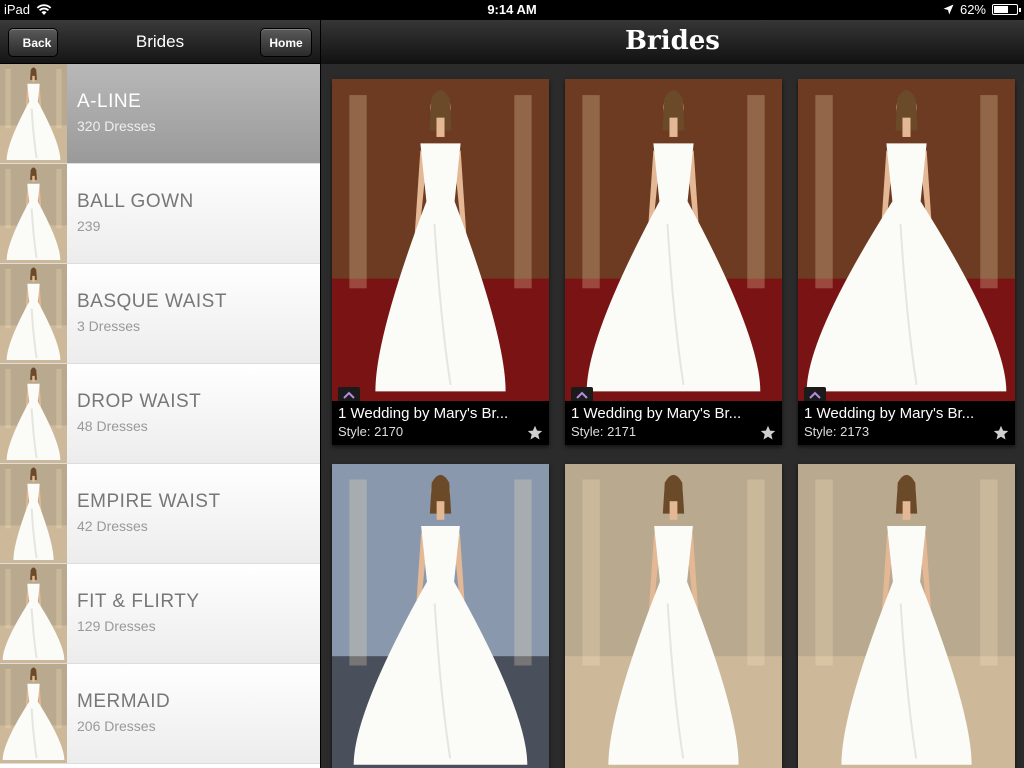 Image resolution: width=1024 pixels, height=768 pixels. I want to click on clock: 9:14 AM, so click(512, 9).